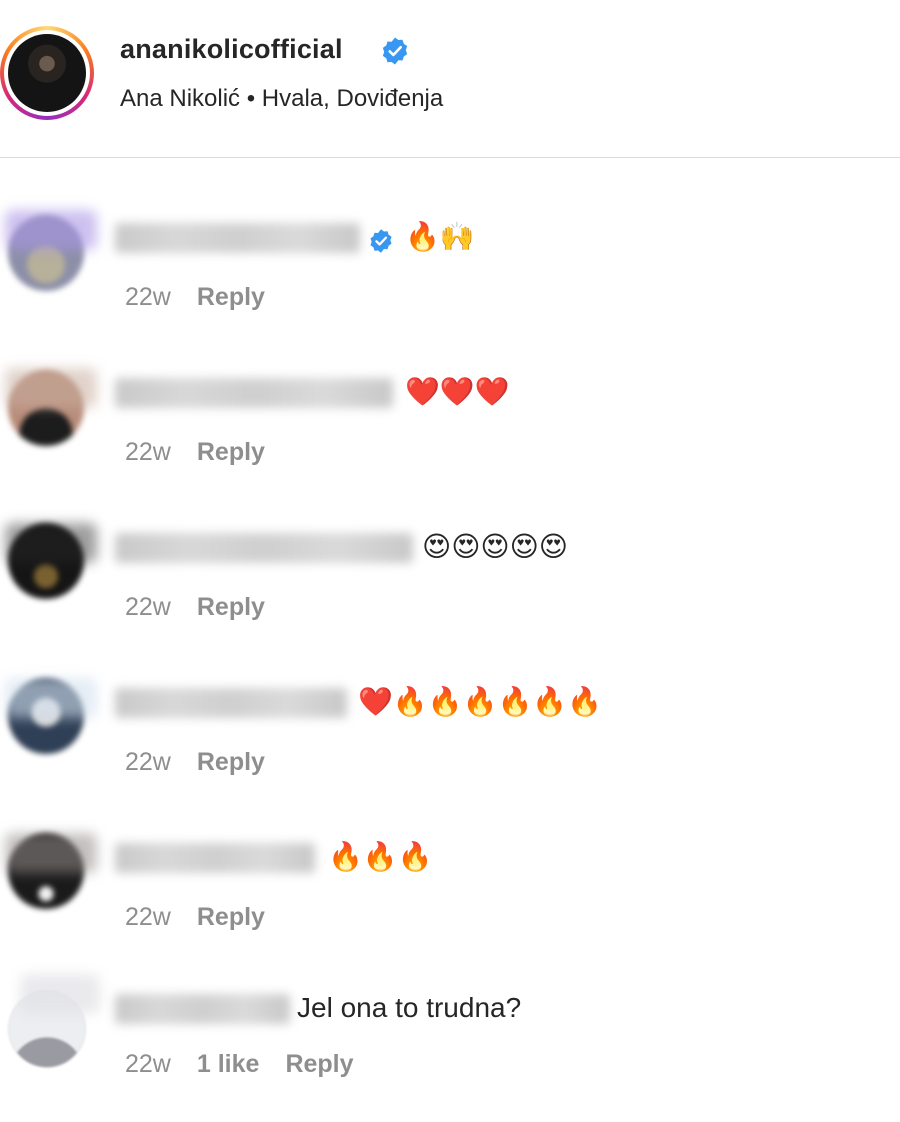 This screenshot has height=1122, width=900. What do you see at coordinates (380, 856) in the screenshot?
I see `comment-text: 🔥🔥🔥` at bounding box center [380, 856].